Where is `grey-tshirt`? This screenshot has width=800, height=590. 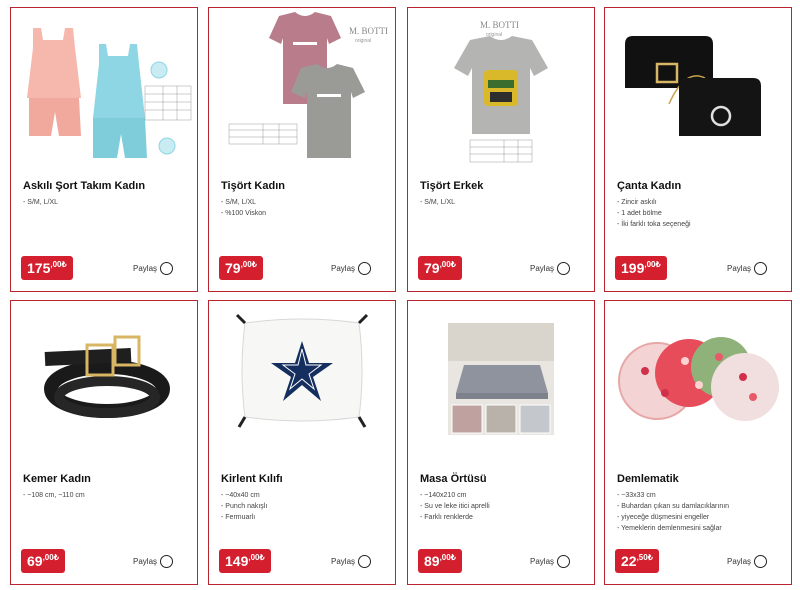 grey-tshirt is located at coordinates (328, 111).